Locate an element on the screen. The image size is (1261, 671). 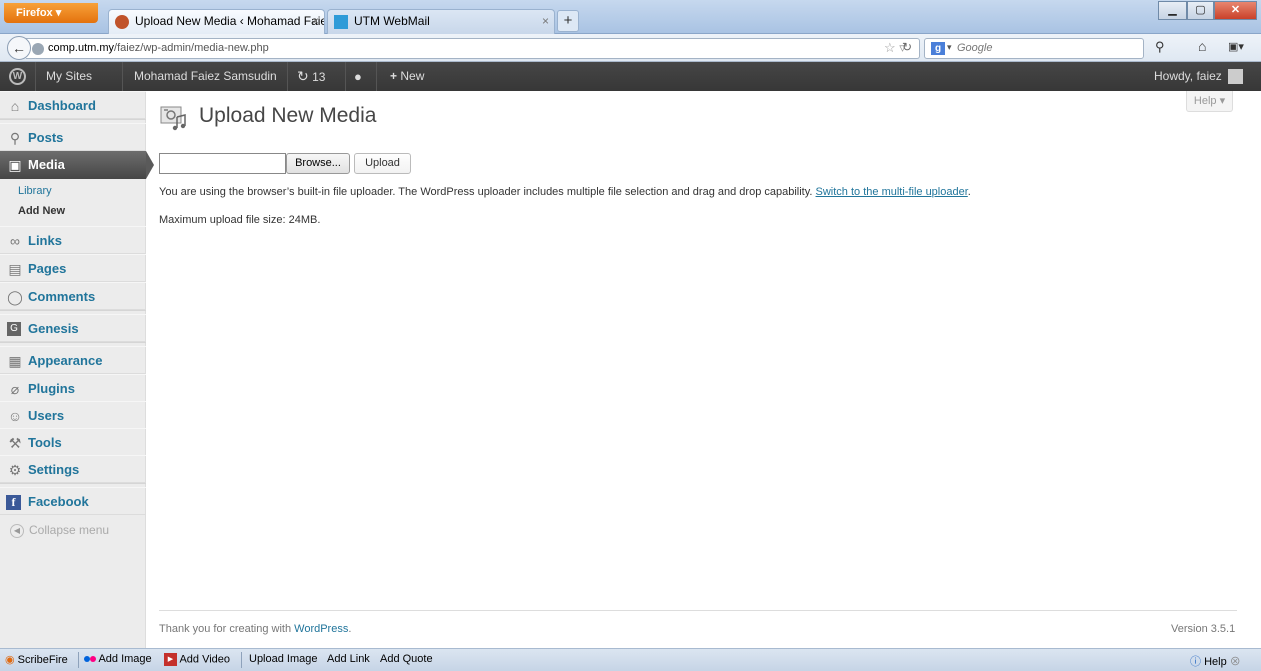
add-image-button: Add Image is located at coordinates (118, 659).